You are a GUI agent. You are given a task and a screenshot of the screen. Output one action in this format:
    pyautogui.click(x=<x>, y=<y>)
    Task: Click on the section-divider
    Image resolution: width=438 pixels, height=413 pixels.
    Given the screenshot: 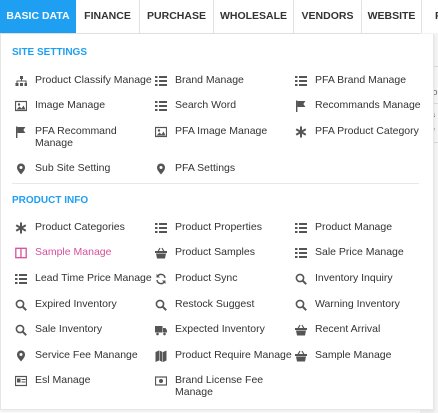 What is the action you would take?
    pyautogui.click(x=215, y=183)
    